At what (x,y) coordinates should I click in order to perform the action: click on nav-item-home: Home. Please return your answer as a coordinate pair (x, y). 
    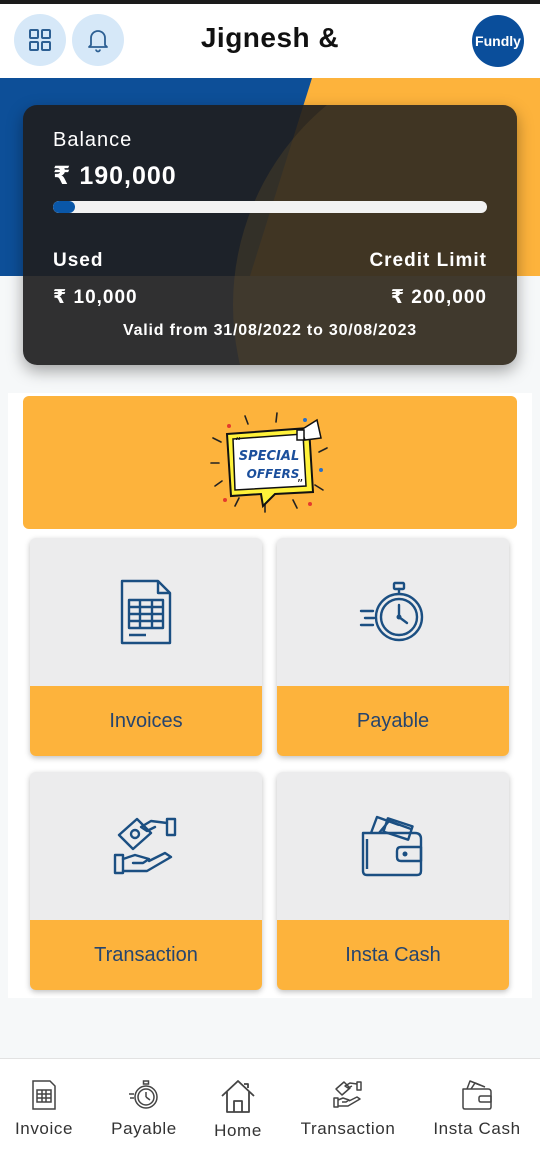
    Looking at the image, I should click on (238, 1104).